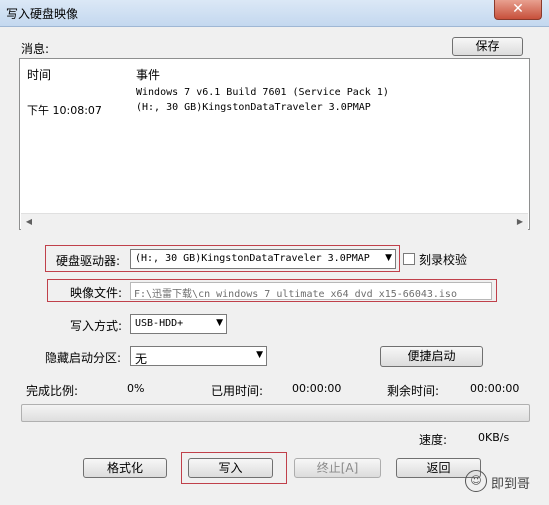 The width and height of the screenshot is (549, 505). What do you see at coordinates (252, 258) in the screenshot?
I see `drive-value: (H:, 30 GB)KingstonDataTraveler 3.0PMAP` at bounding box center [252, 258].